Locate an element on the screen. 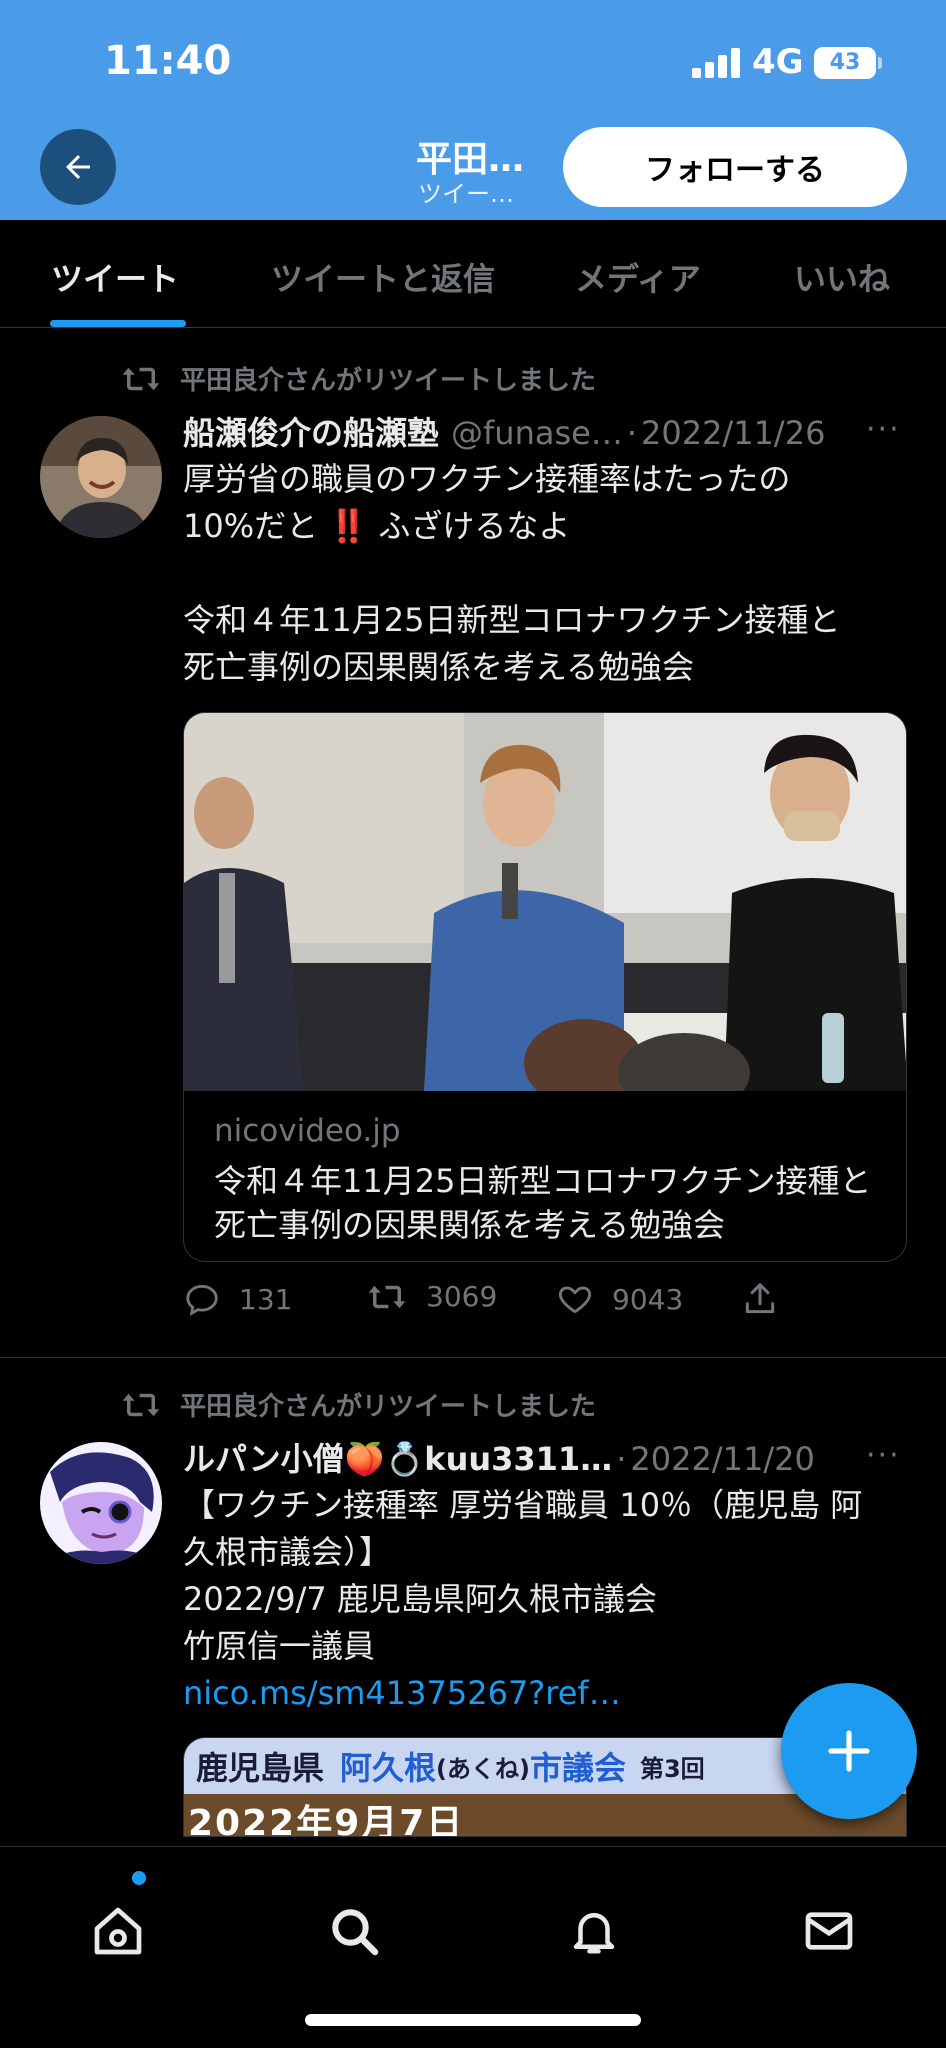  compose-tweet-button is located at coordinates (849, 1751).